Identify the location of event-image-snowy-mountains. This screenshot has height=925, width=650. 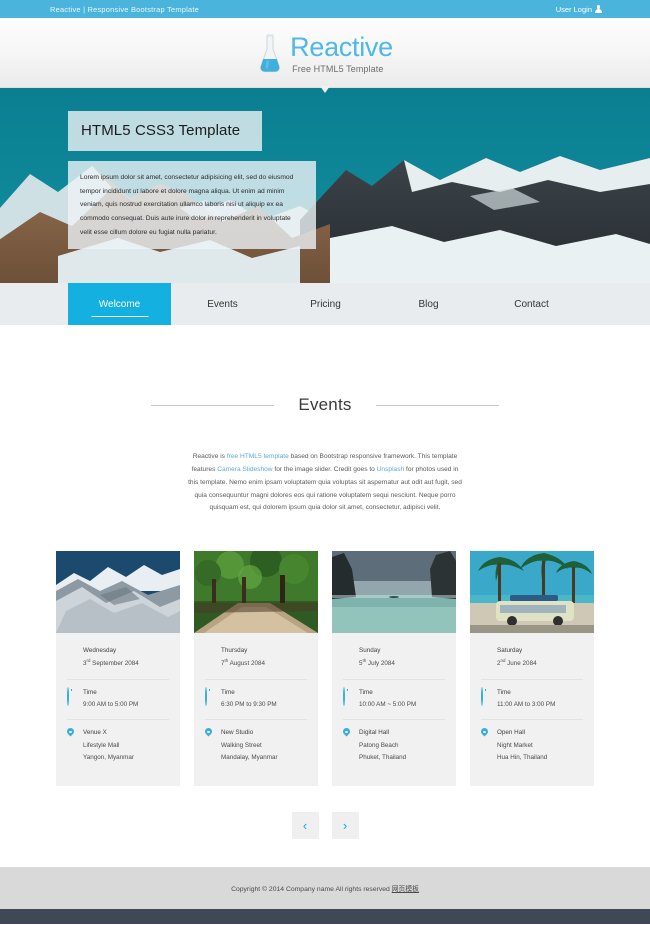
(118, 592).